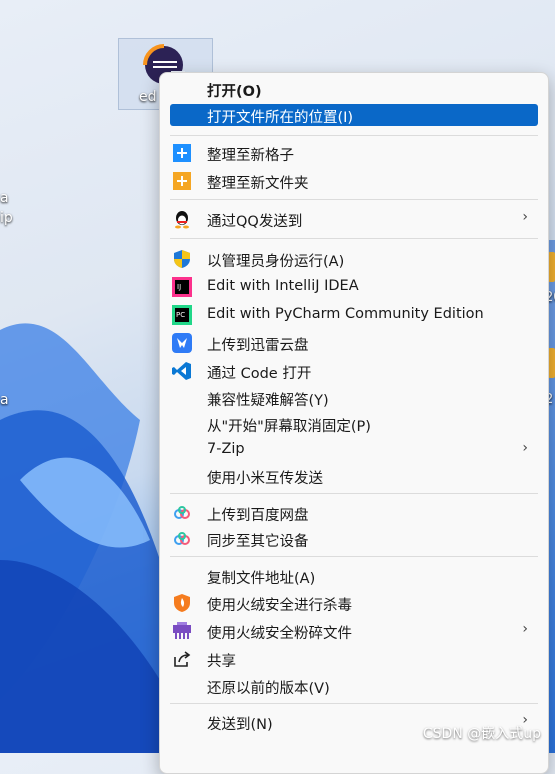 This screenshot has height=774, width=555. I want to click on menu-item-compatibility: 兼容性疑难解答(Y), so click(354, 398).